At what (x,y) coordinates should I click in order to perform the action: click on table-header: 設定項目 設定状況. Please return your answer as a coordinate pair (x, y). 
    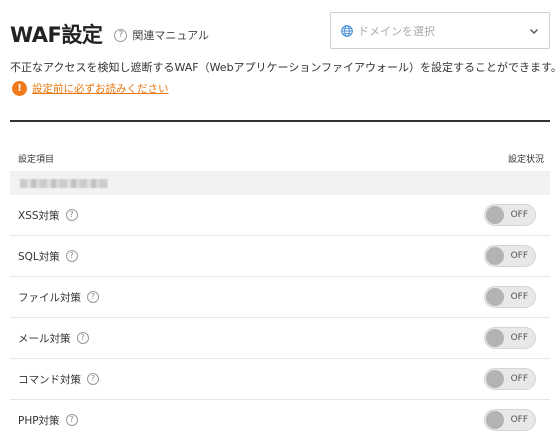
    Looking at the image, I should click on (280, 158).